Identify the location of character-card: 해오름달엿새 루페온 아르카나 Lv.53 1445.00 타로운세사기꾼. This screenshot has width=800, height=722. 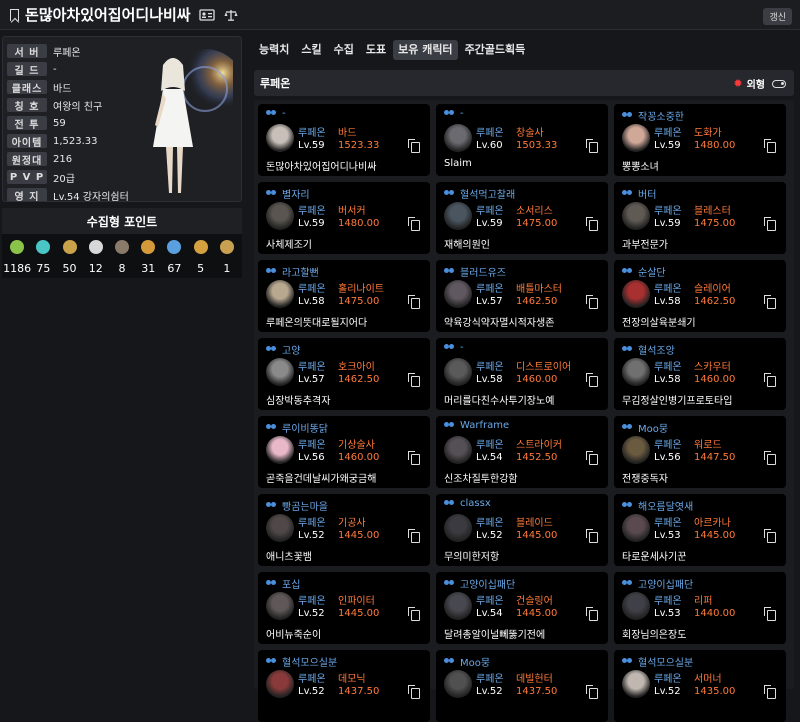
(700, 530).